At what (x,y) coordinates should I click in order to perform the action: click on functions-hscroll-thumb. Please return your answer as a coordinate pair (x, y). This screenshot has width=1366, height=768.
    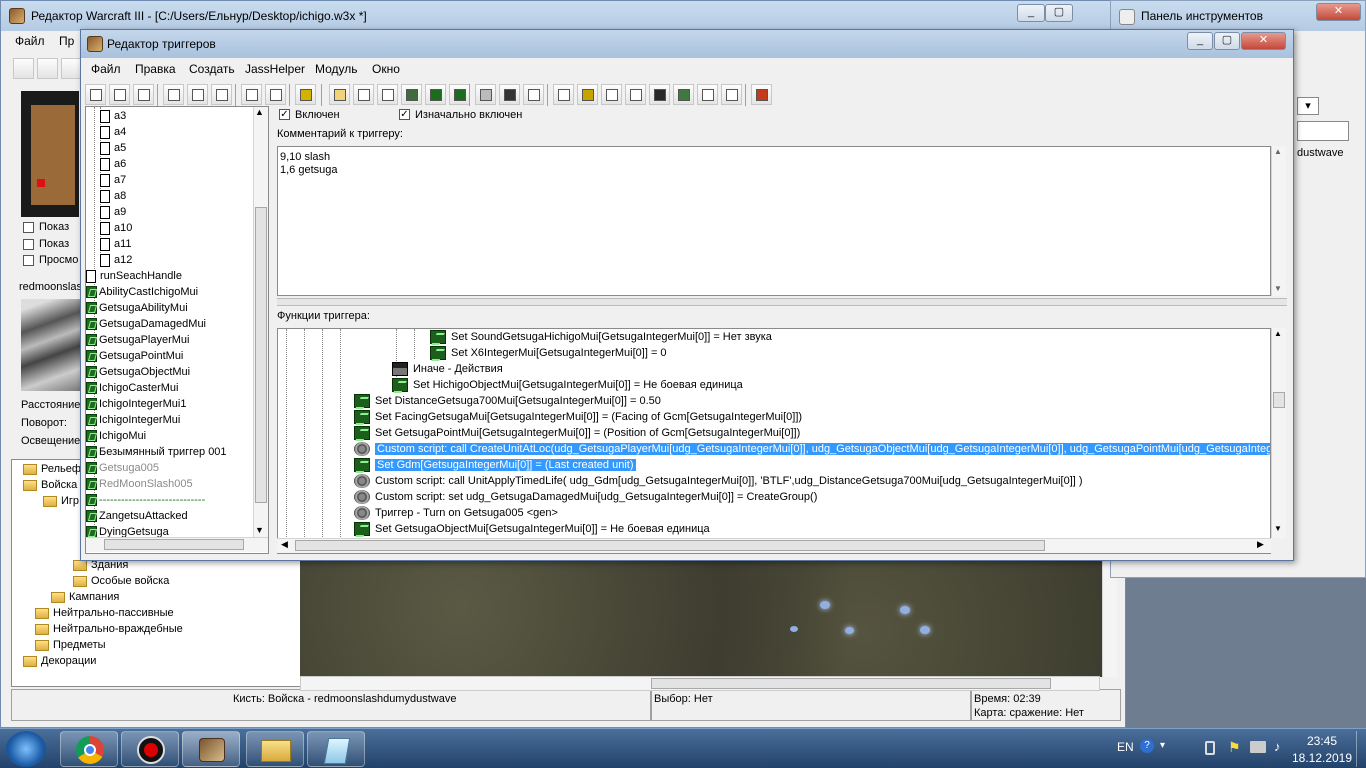
    Looking at the image, I should click on (670, 545).